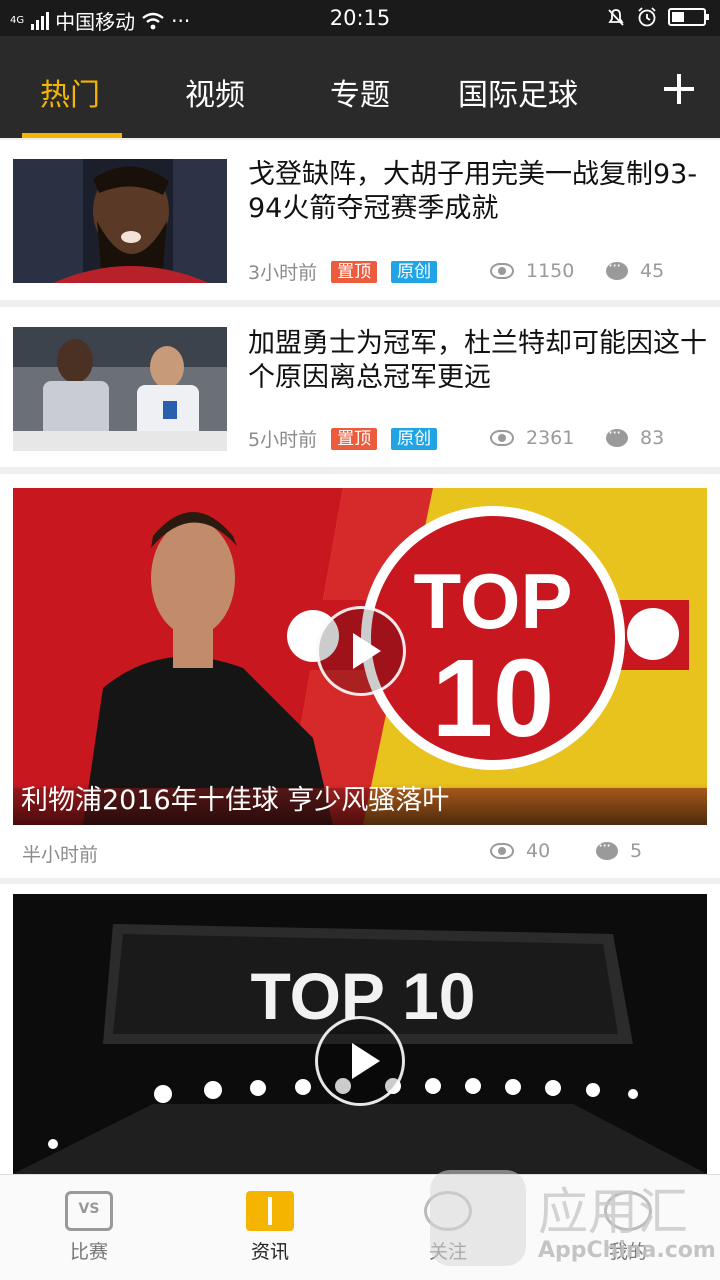  I want to click on tab-video: 视频, so click(215, 92).